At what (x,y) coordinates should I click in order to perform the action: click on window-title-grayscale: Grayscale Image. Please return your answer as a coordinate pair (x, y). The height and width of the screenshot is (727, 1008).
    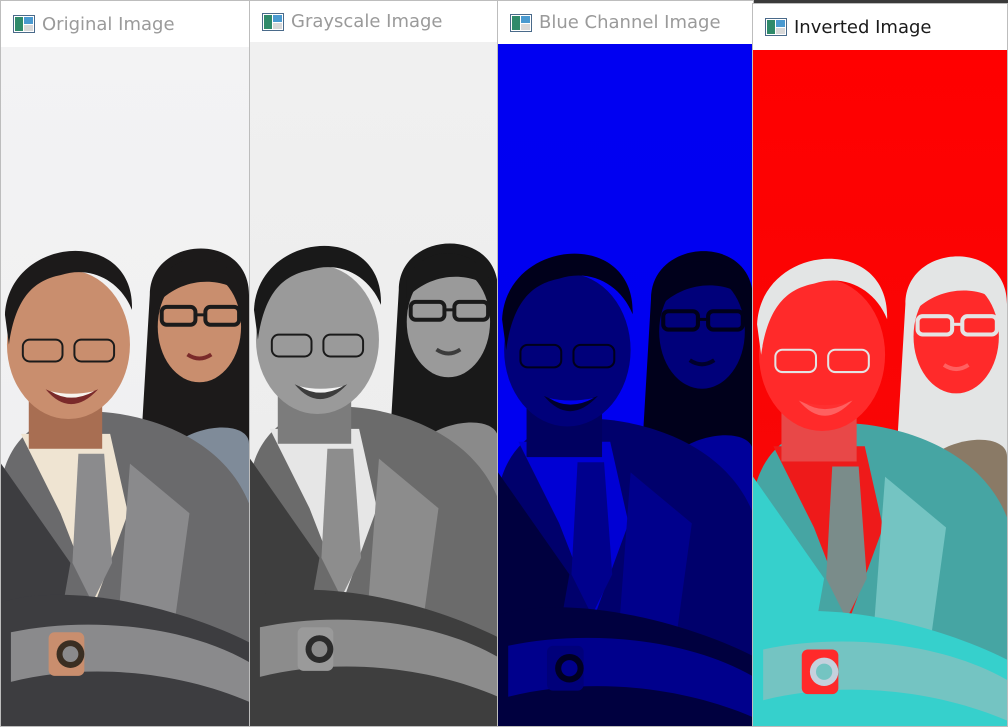
    Looking at the image, I should click on (367, 21).